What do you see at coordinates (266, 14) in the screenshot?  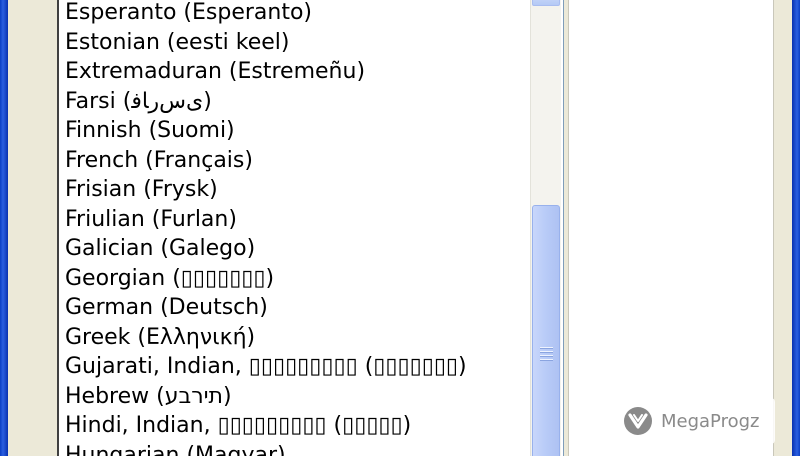 I see `list-item: Esperanto (Esperanto)` at bounding box center [266, 14].